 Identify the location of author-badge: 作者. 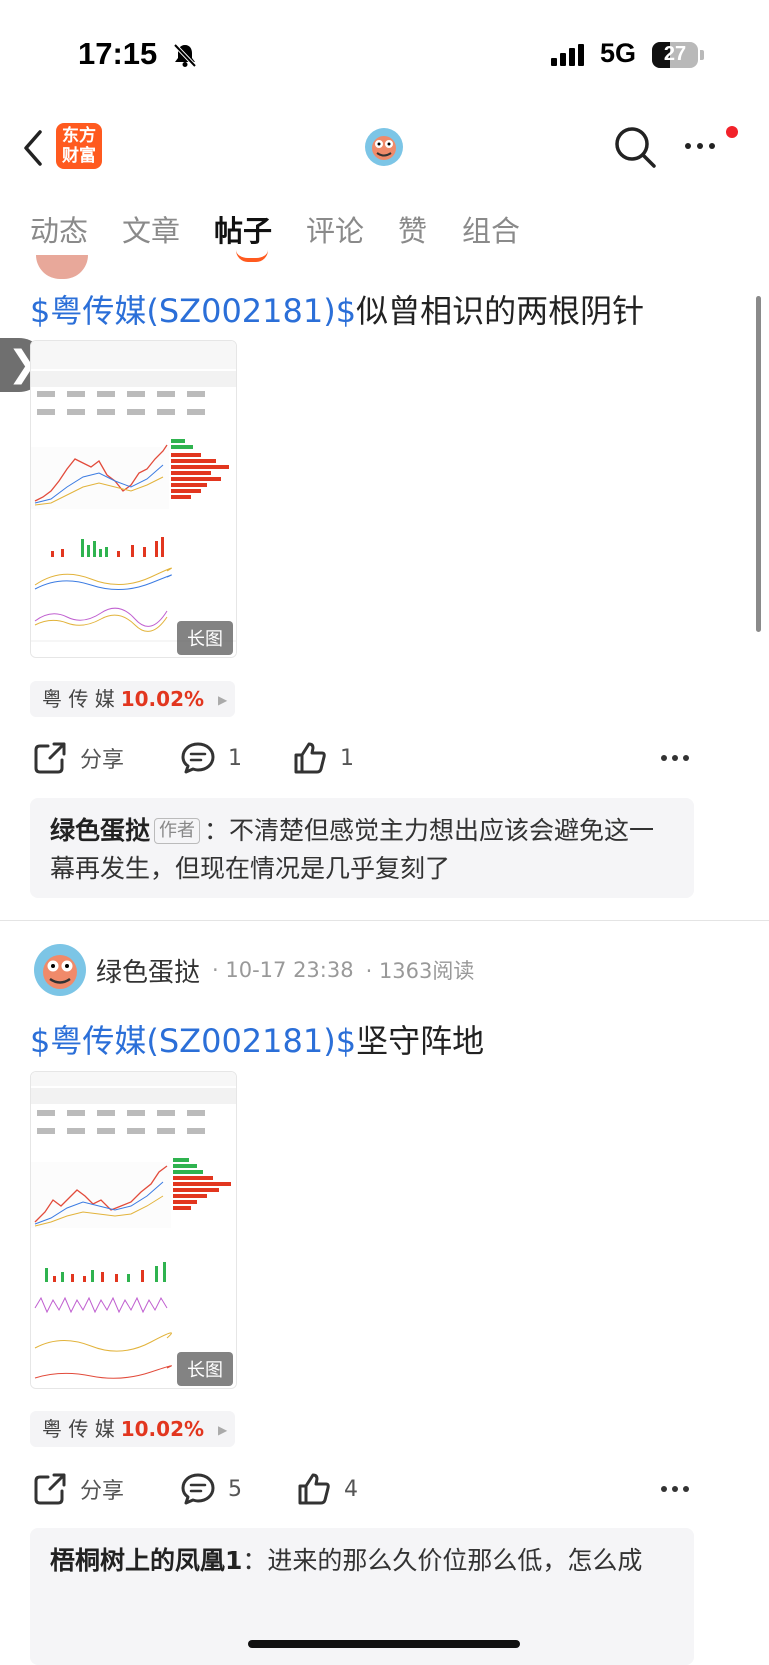
(177, 831).